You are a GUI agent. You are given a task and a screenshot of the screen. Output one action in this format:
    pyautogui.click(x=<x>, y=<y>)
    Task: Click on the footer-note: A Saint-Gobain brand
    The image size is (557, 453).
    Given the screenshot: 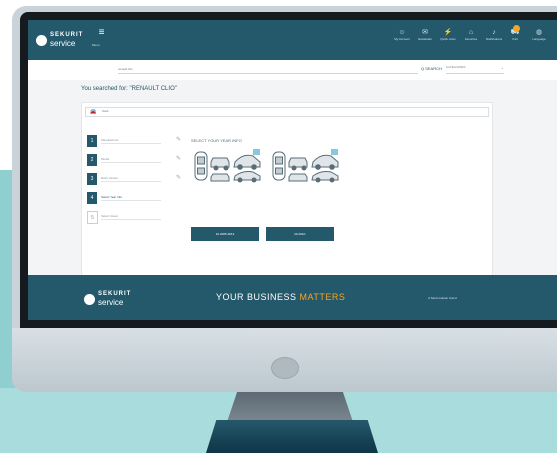 What is the action you would take?
    pyautogui.click(x=442, y=298)
    